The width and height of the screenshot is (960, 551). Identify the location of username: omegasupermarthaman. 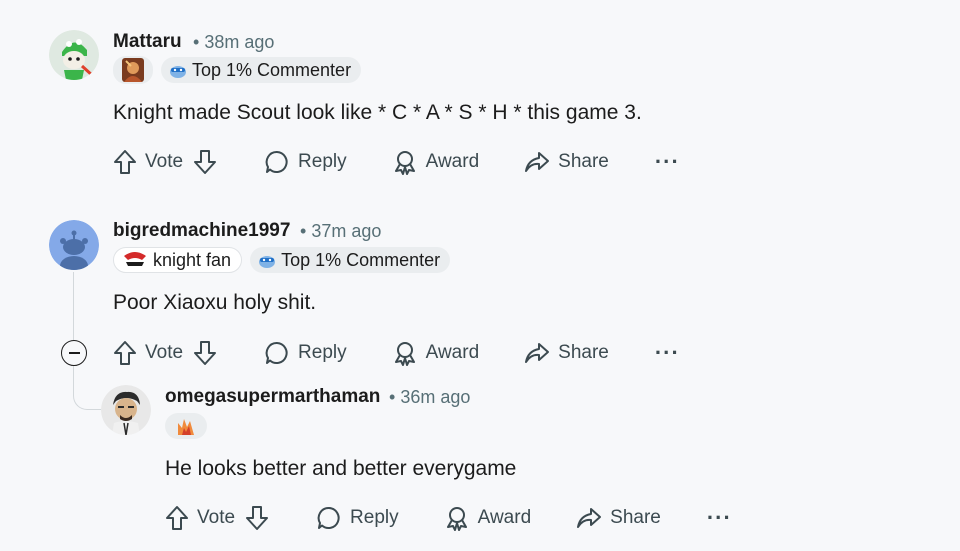
(272, 397).